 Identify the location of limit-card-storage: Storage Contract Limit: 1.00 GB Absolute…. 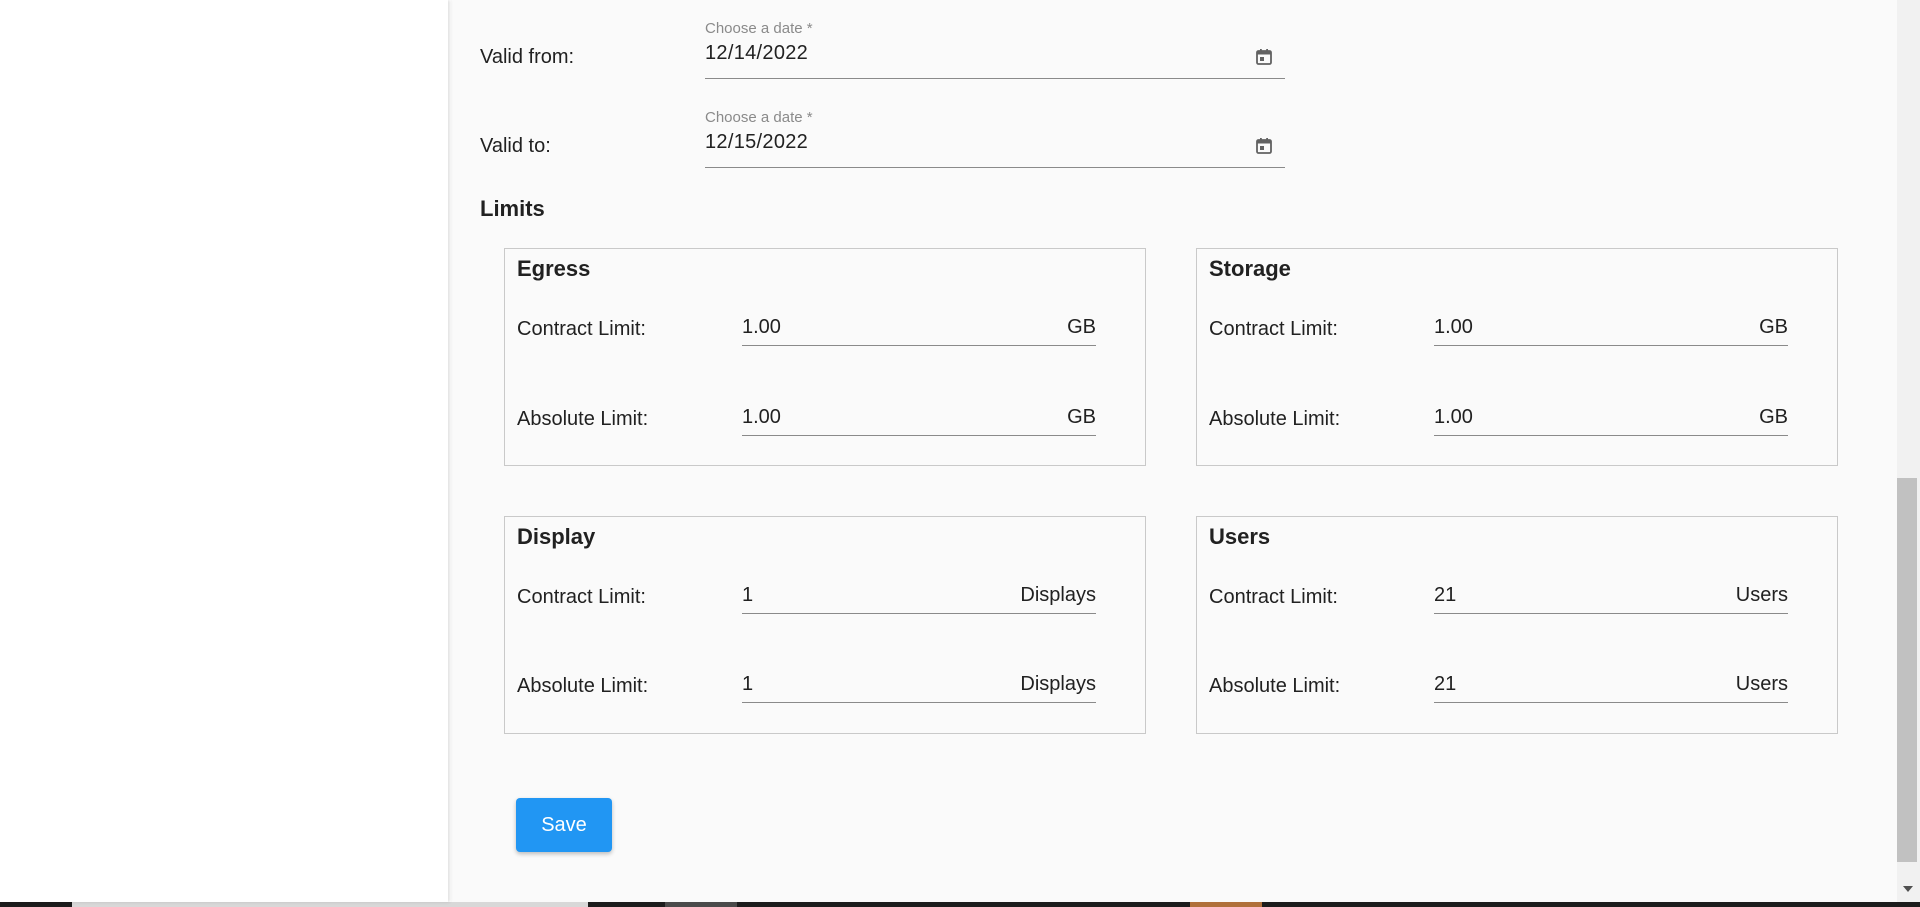
(1517, 357).